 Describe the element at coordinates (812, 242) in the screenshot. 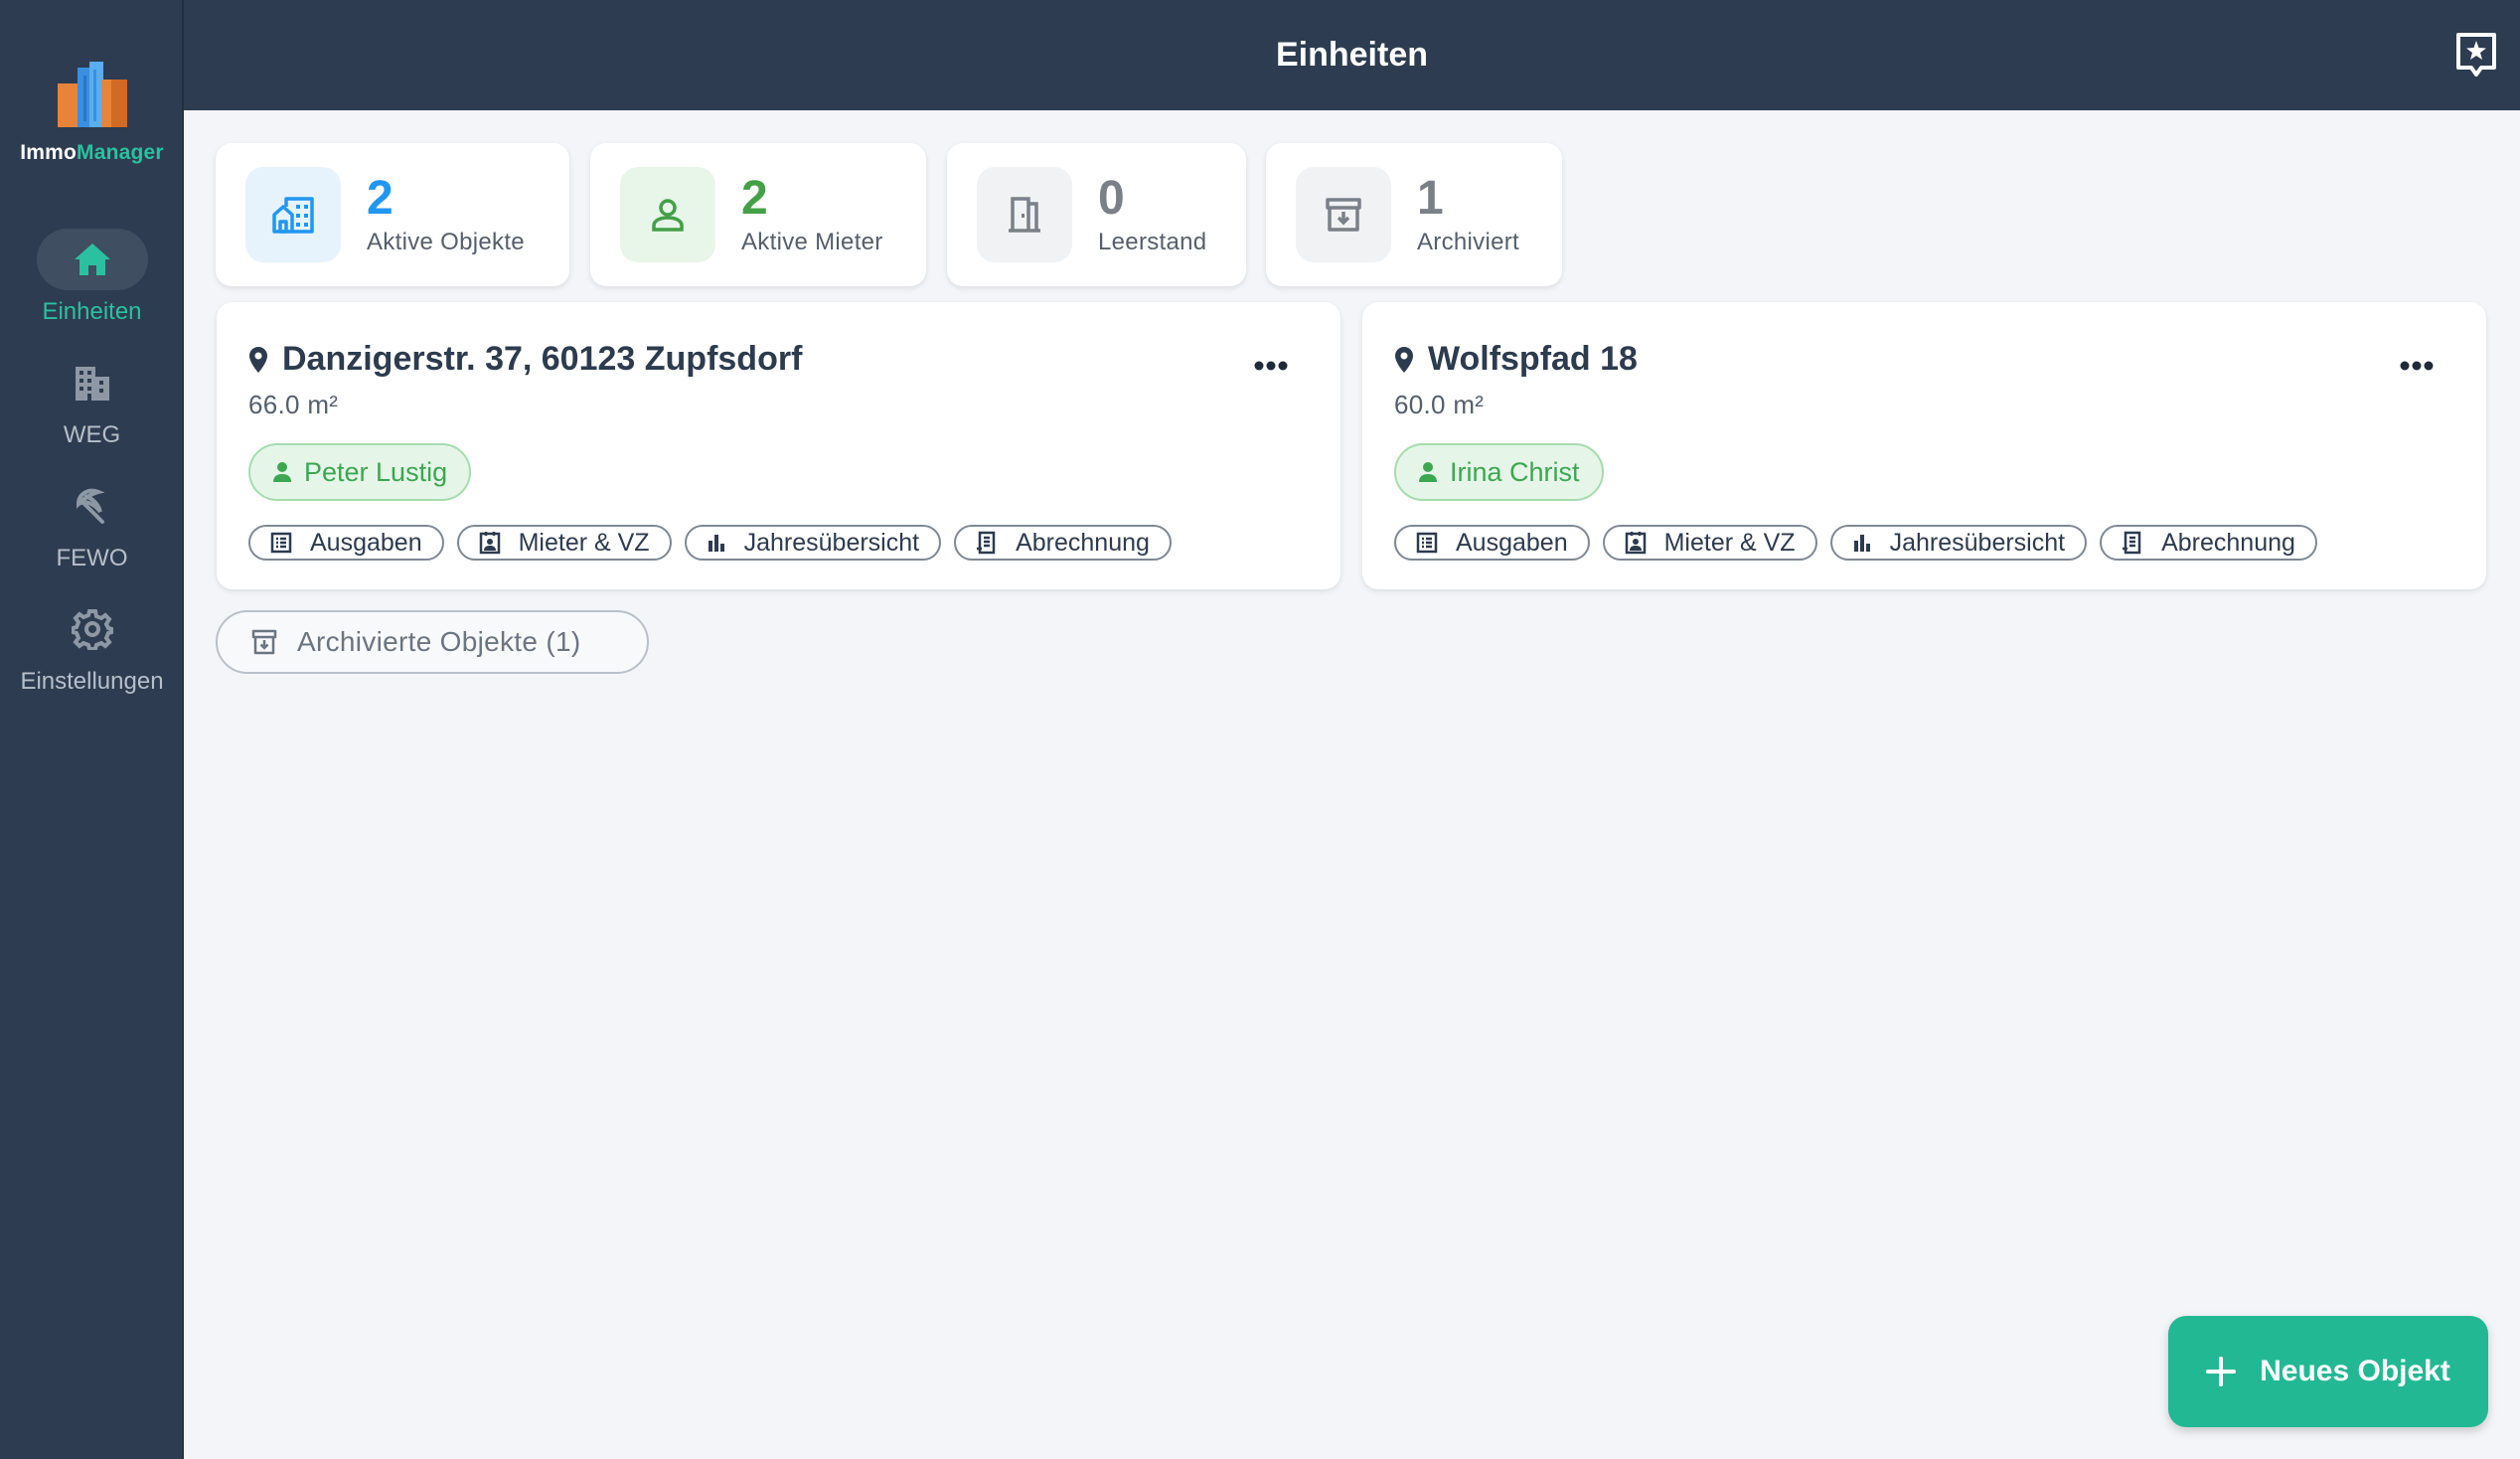

I see `stat-label: Aktive Mieter` at that location.